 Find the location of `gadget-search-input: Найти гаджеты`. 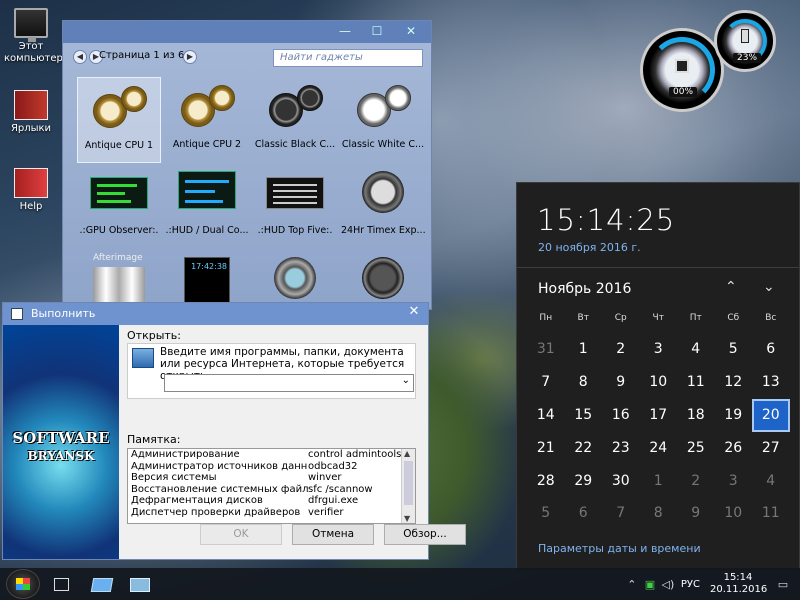

gadget-search-input: Найти гаджеты is located at coordinates (348, 58).